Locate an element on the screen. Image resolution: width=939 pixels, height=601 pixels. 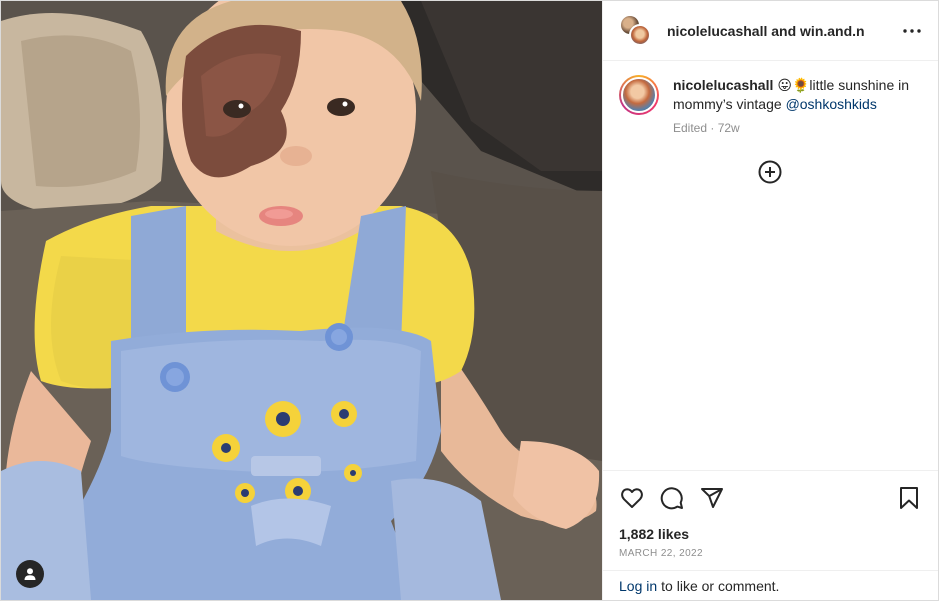
bookmark-icon is located at coordinates (909, 498).